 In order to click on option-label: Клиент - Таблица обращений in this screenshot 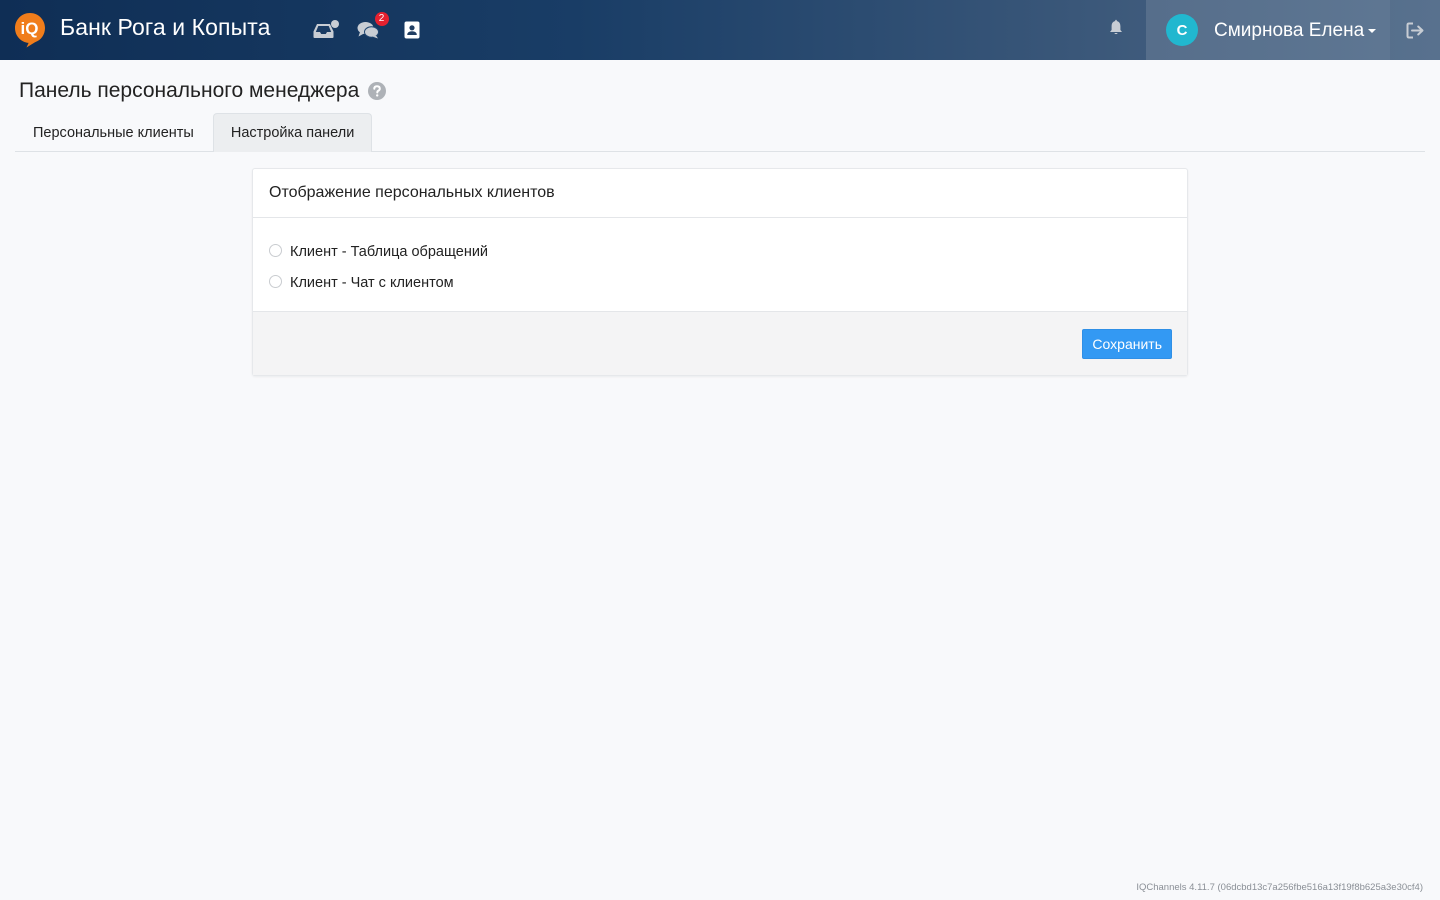, I will do `click(389, 251)`.